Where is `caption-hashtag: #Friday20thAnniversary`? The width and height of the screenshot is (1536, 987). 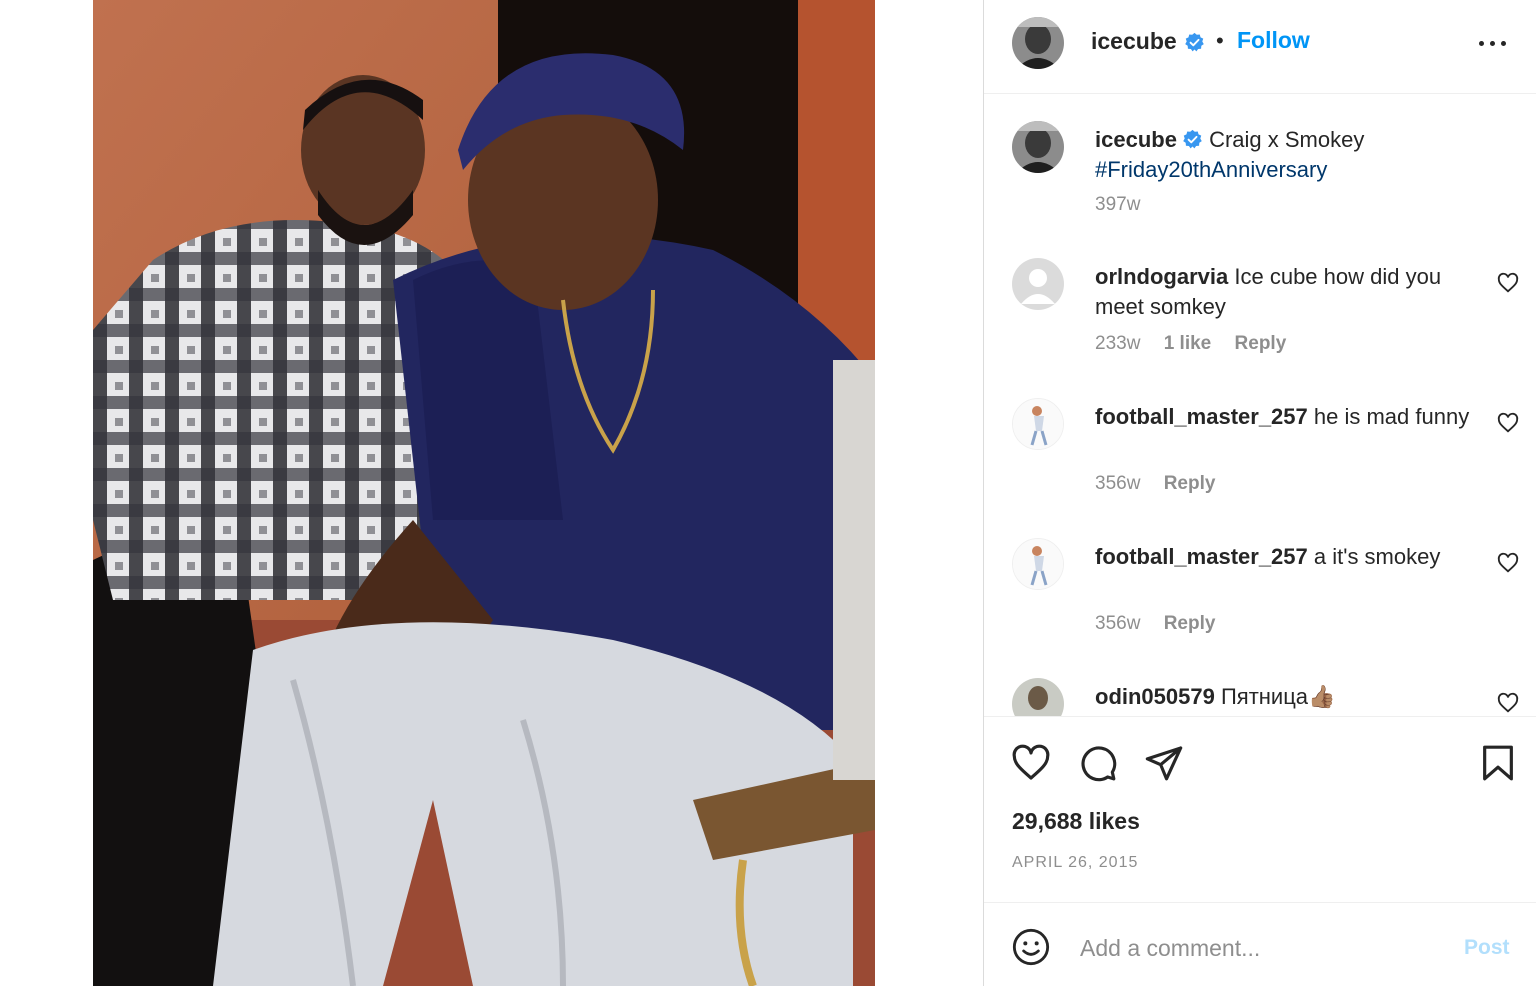 caption-hashtag: #Friday20thAnniversary is located at coordinates (1211, 169).